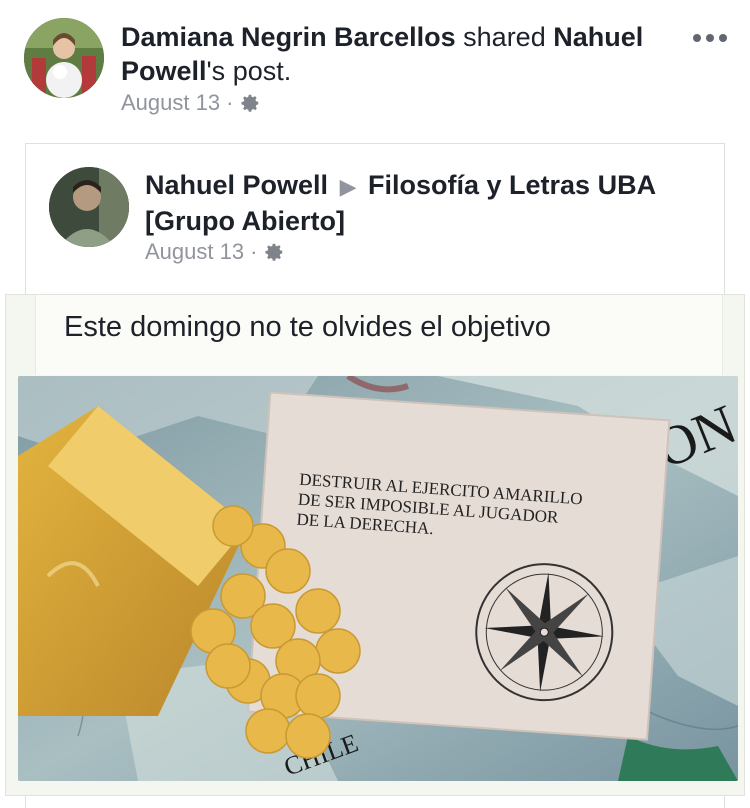 The width and height of the screenshot is (750, 808). Describe the element at coordinates (170, 103) in the screenshot. I see `share-date-link: August 13` at that location.